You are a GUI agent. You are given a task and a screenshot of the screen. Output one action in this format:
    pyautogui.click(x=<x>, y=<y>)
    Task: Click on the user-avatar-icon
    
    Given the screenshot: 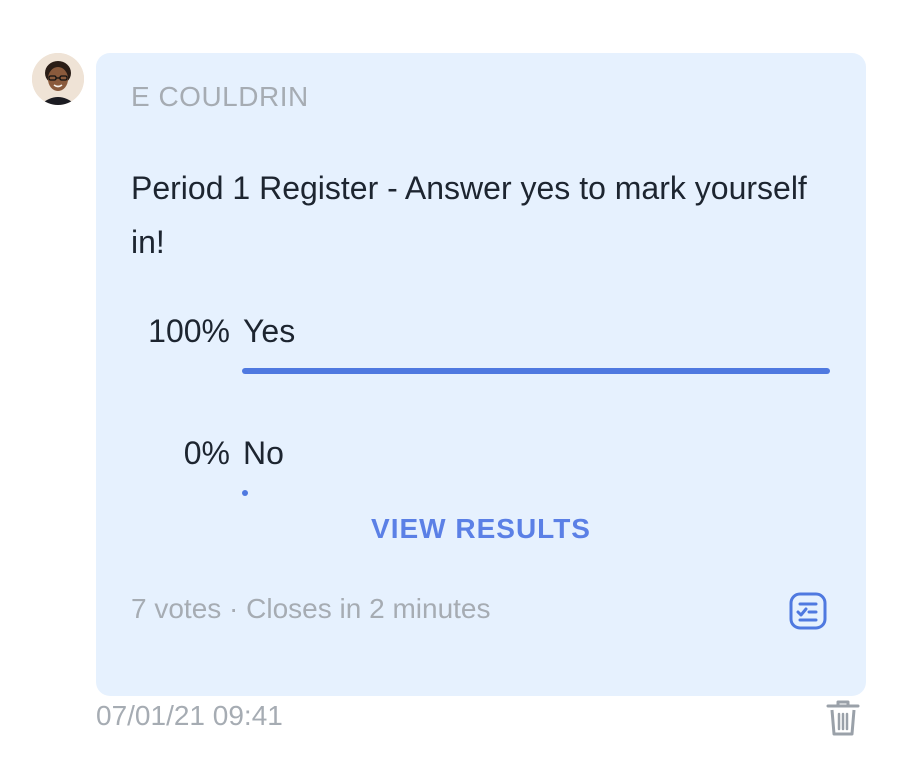 What is the action you would take?
    pyautogui.click(x=58, y=79)
    